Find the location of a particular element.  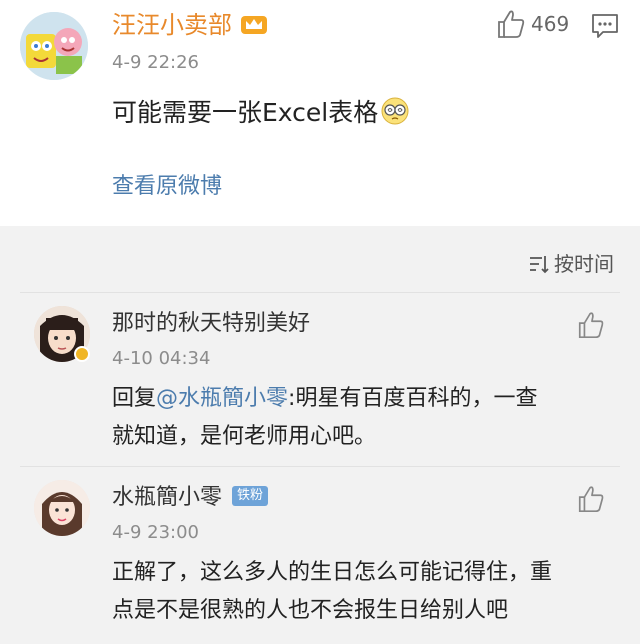

comment-time: 4-9 23:00 is located at coordinates (155, 532).